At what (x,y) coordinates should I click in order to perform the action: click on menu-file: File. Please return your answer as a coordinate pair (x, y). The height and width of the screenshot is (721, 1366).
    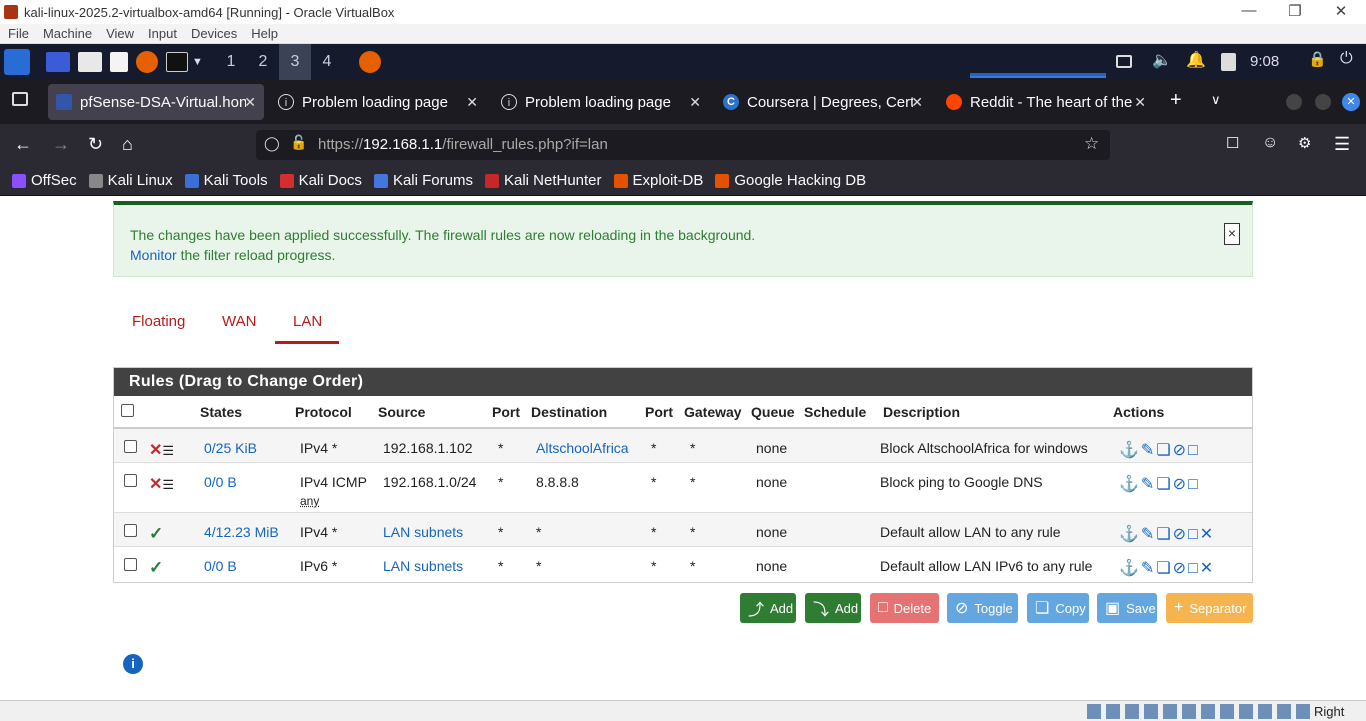
    Looking at the image, I should click on (18, 33).